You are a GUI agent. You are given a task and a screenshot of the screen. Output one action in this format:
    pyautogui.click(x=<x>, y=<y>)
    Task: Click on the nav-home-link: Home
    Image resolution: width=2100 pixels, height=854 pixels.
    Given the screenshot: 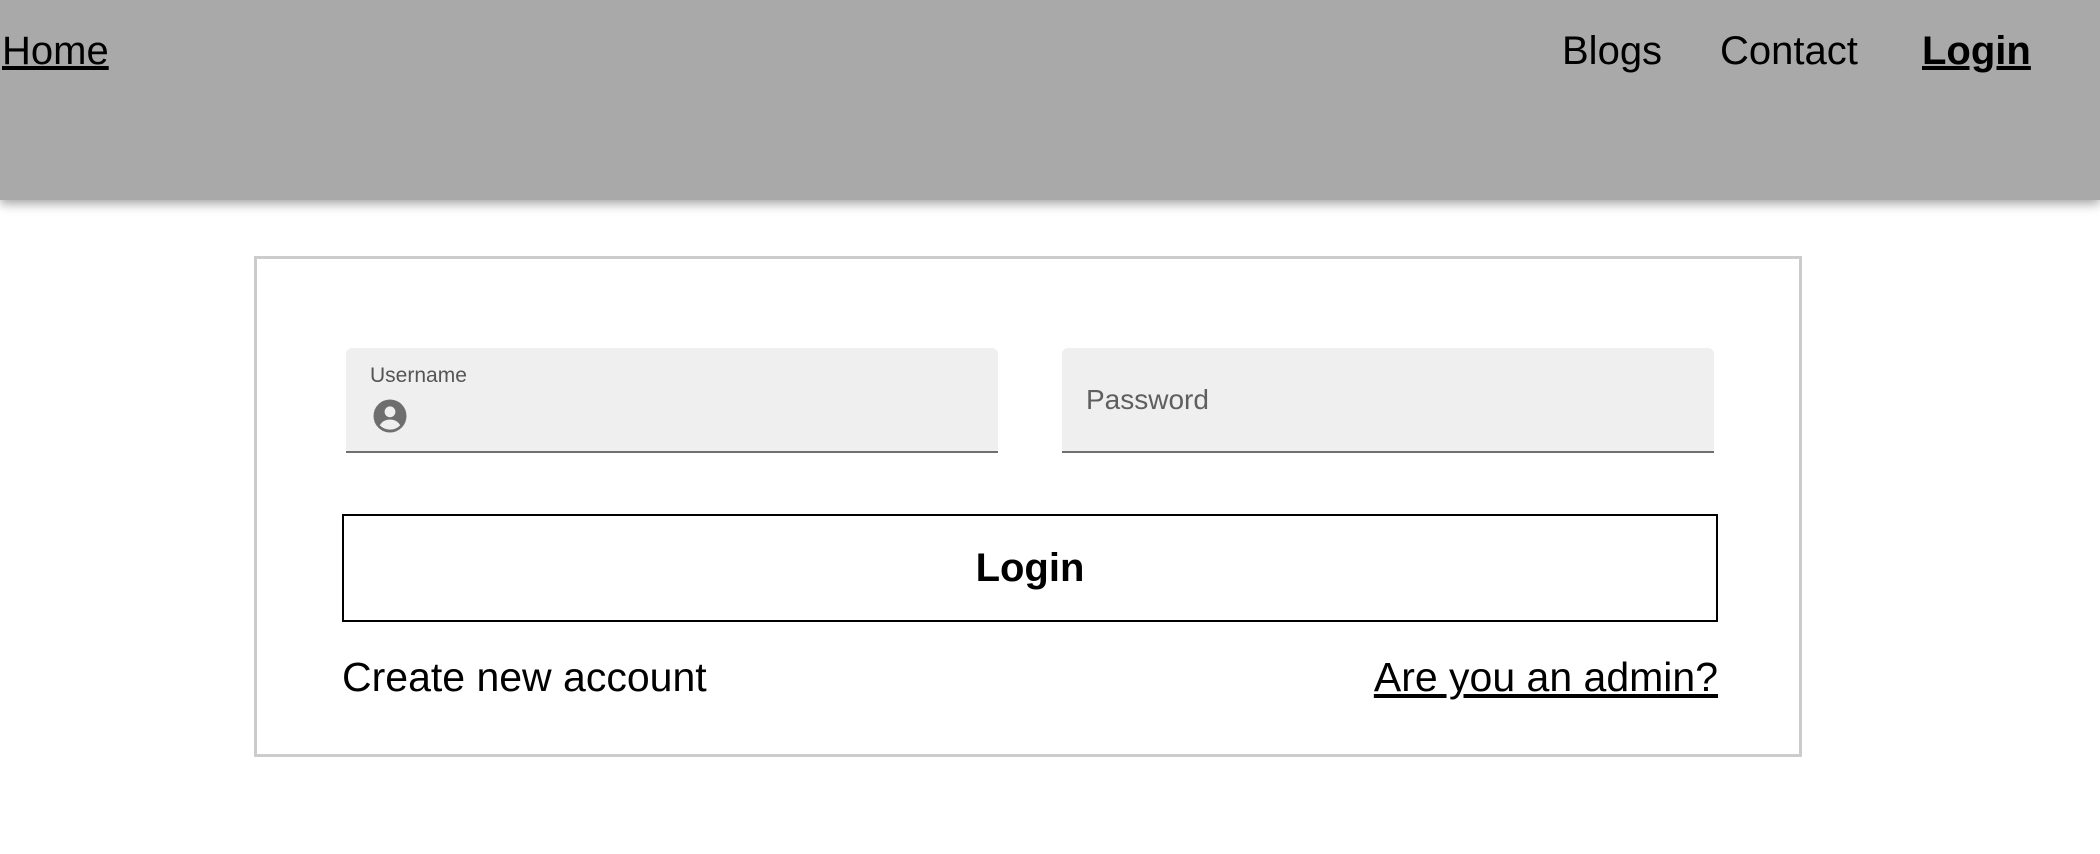 What is the action you would take?
    pyautogui.click(x=55, y=51)
    